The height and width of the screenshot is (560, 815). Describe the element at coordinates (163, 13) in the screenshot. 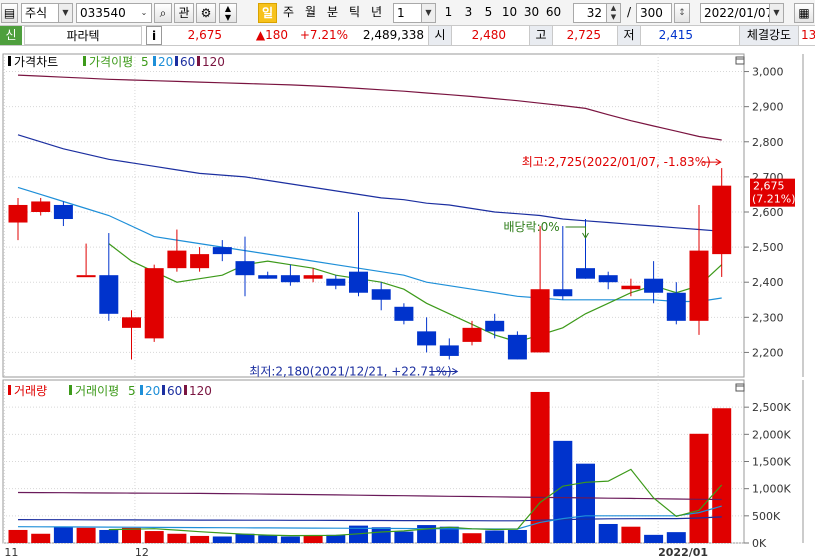

I see `search-icon: ⌕` at that location.